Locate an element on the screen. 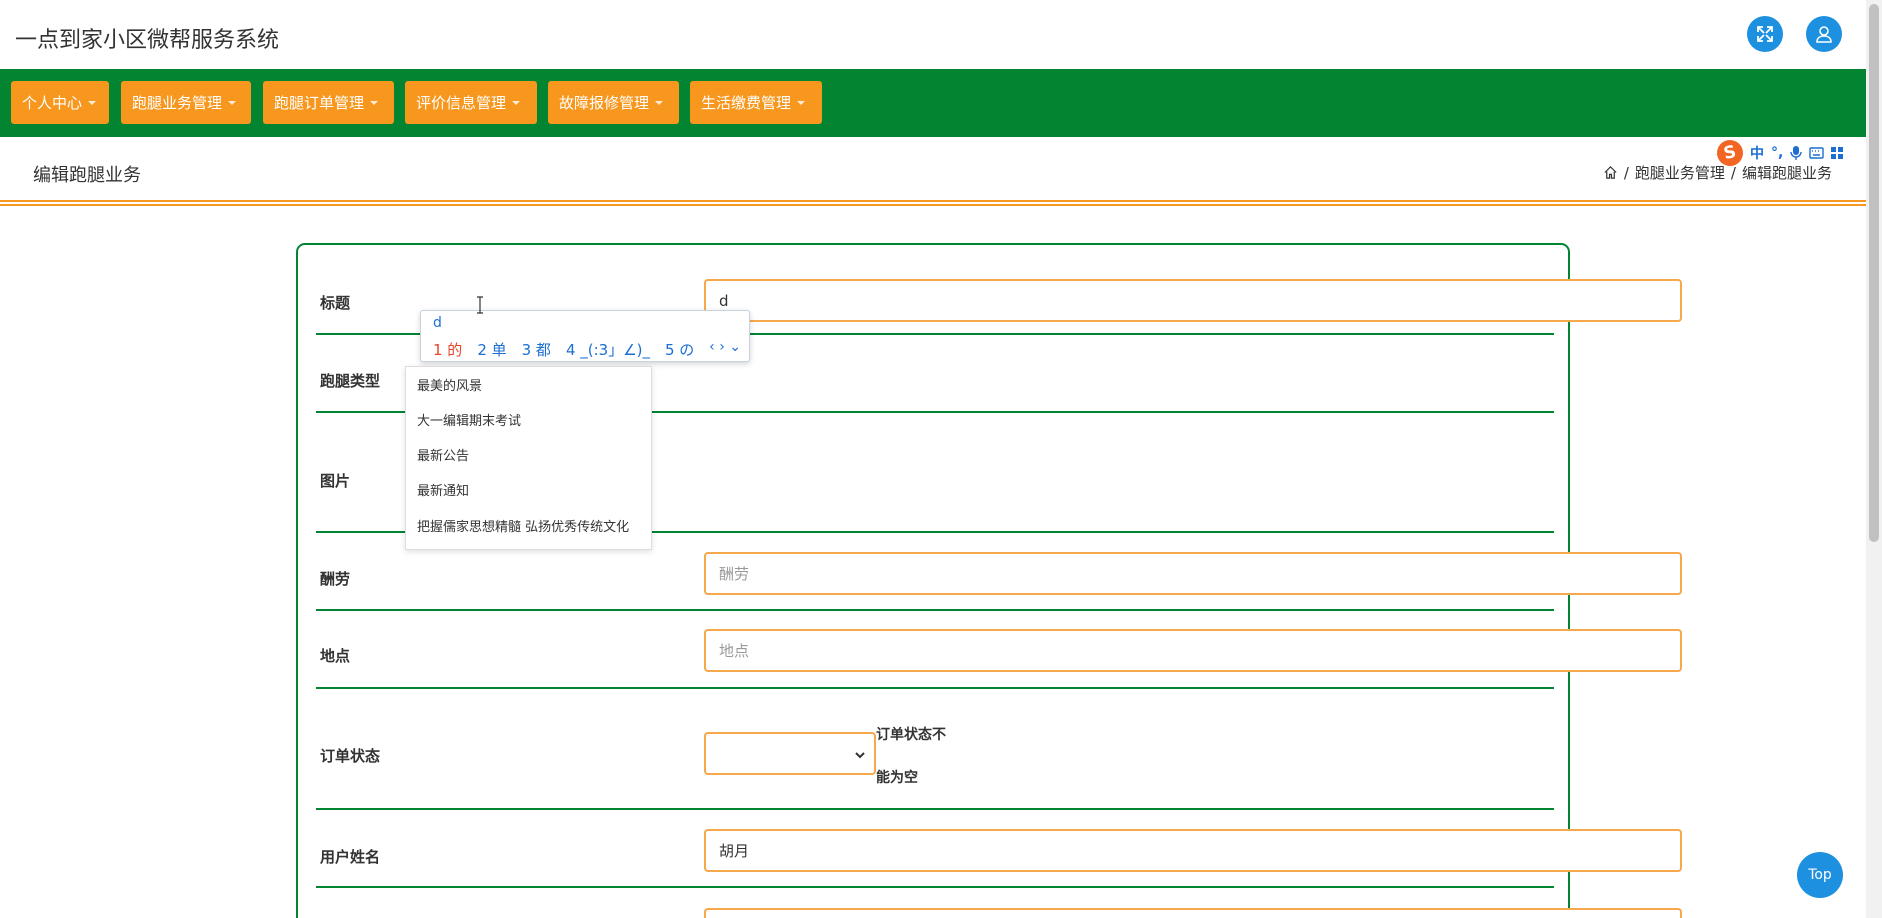  chevron-down-icon is located at coordinates (860, 755).